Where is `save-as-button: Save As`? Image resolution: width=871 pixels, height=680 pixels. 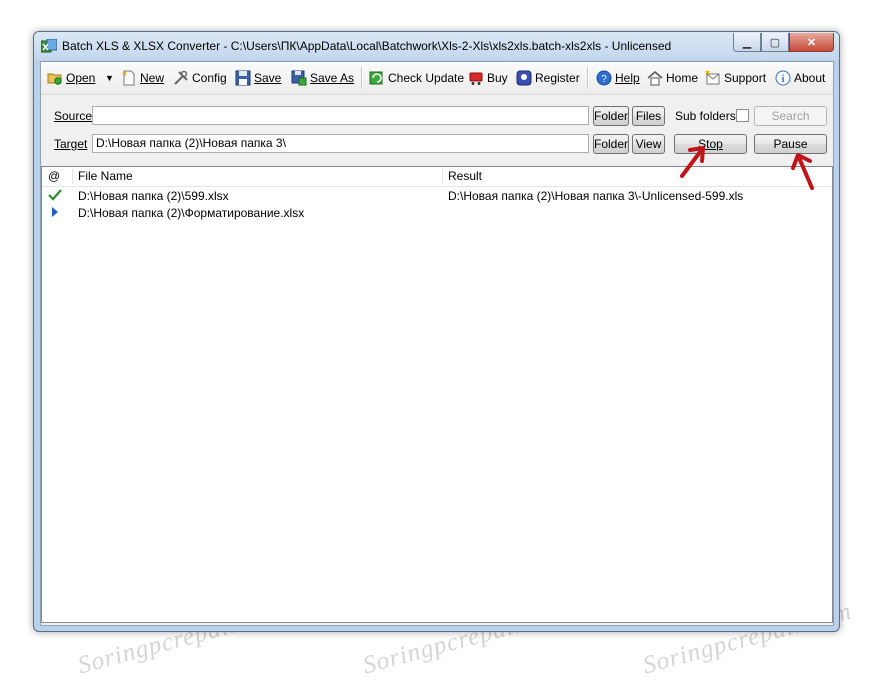 save-as-button: Save As is located at coordinates (322, 78).